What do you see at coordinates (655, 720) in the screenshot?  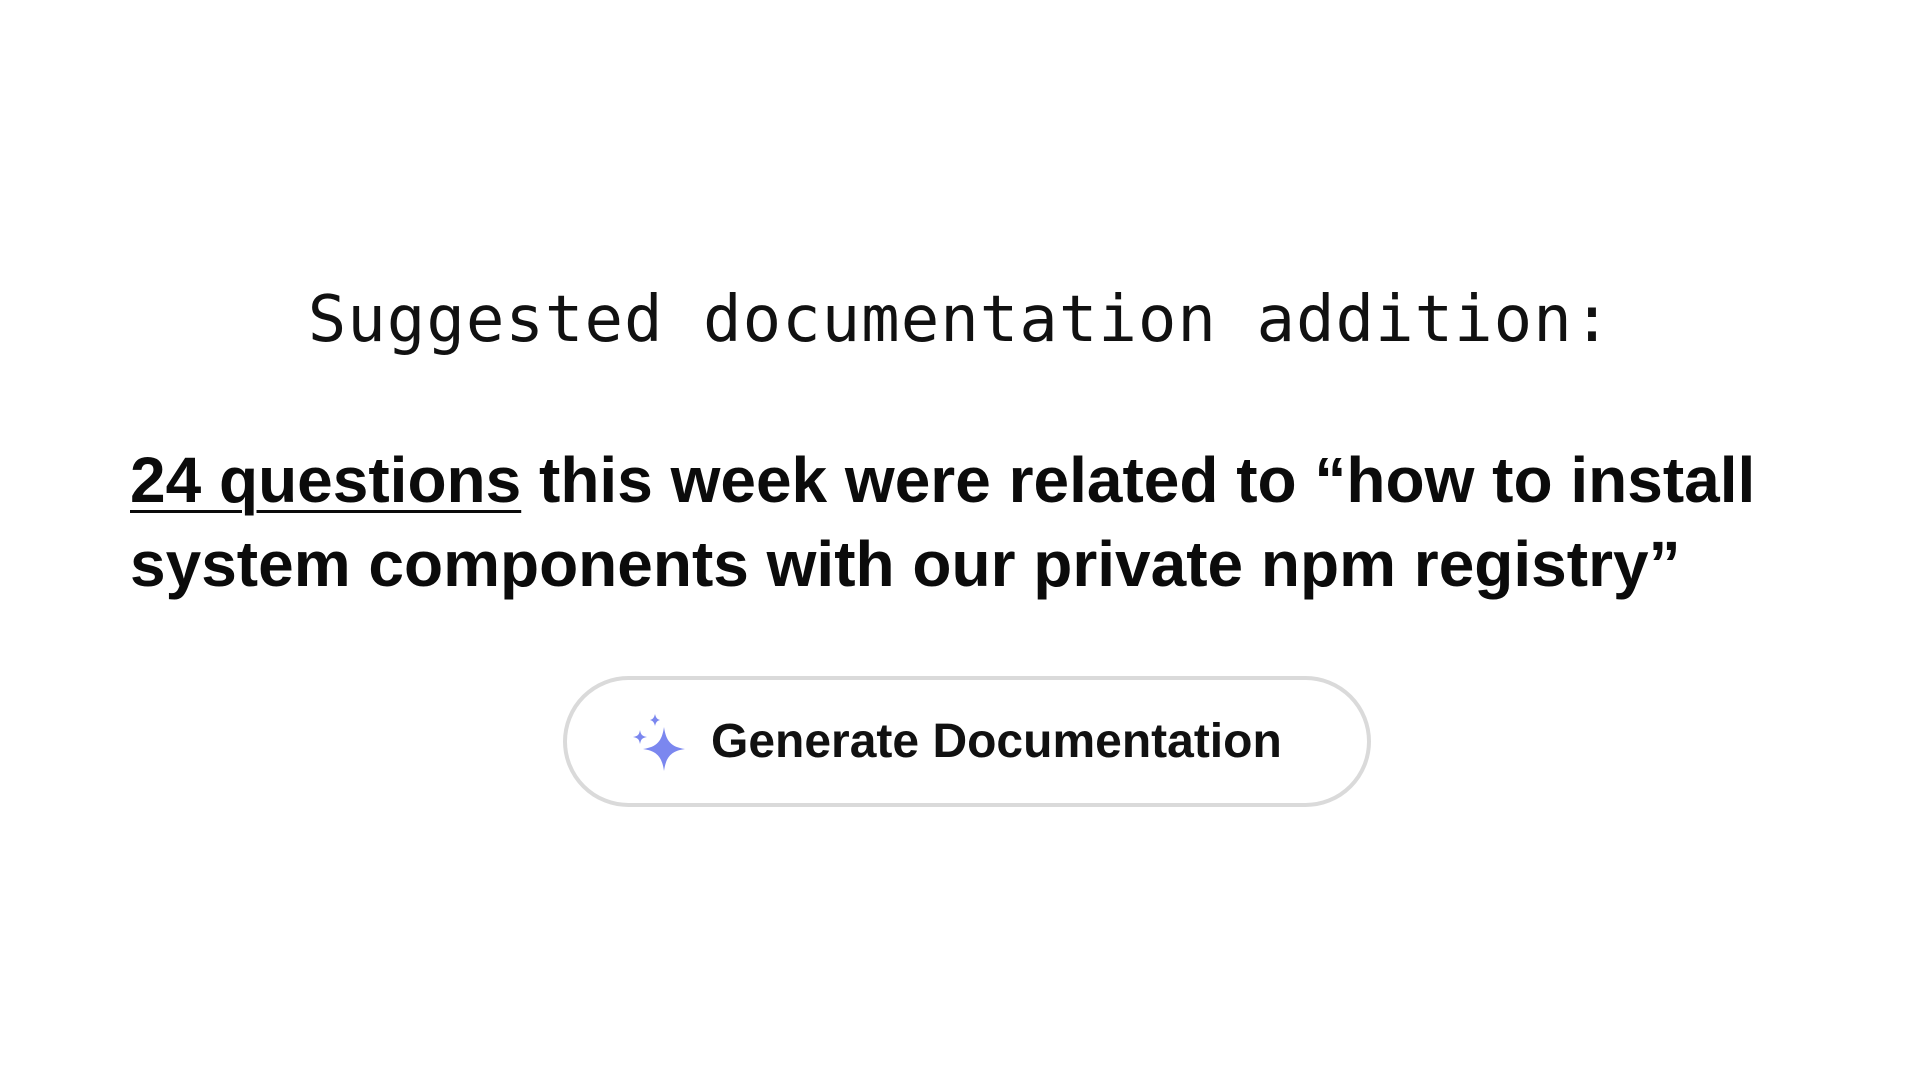 I see `sparkle-small-top` at bounding box center [655, 720].